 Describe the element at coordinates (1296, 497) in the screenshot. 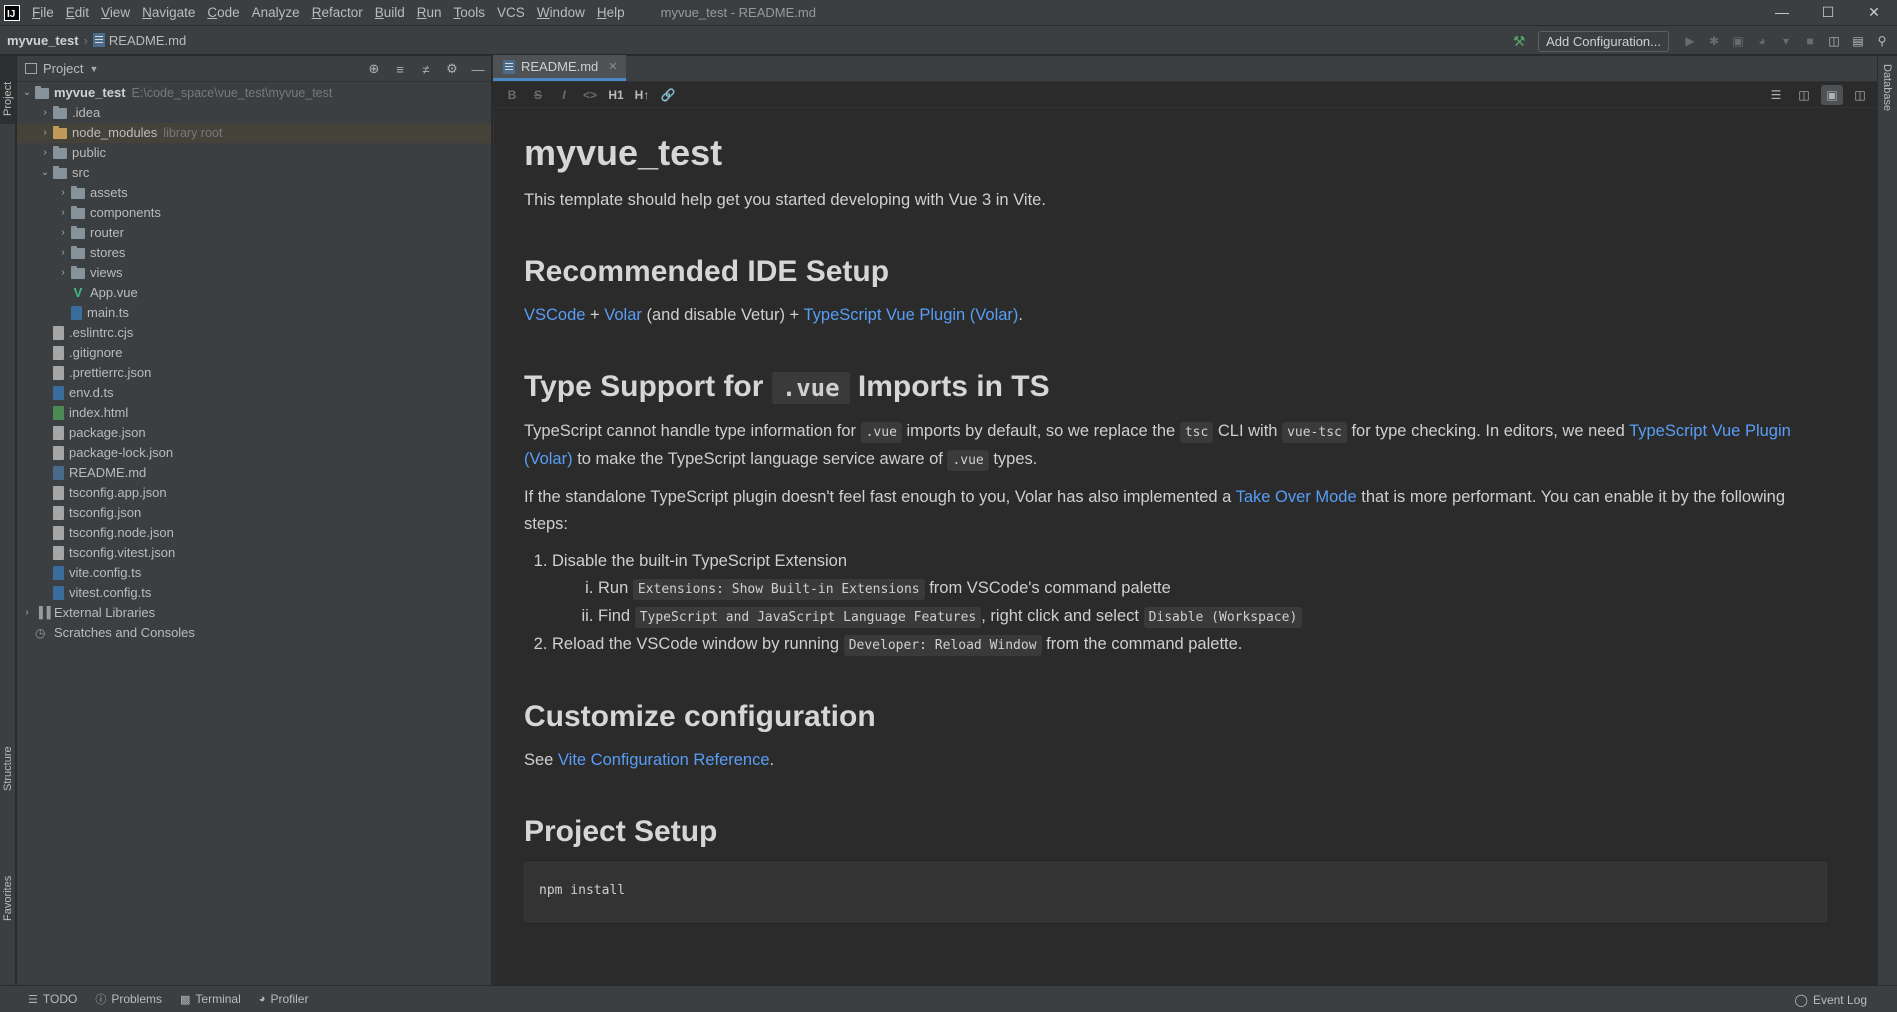

I see `take-over-mode-link: Take Over Mode` at that location.